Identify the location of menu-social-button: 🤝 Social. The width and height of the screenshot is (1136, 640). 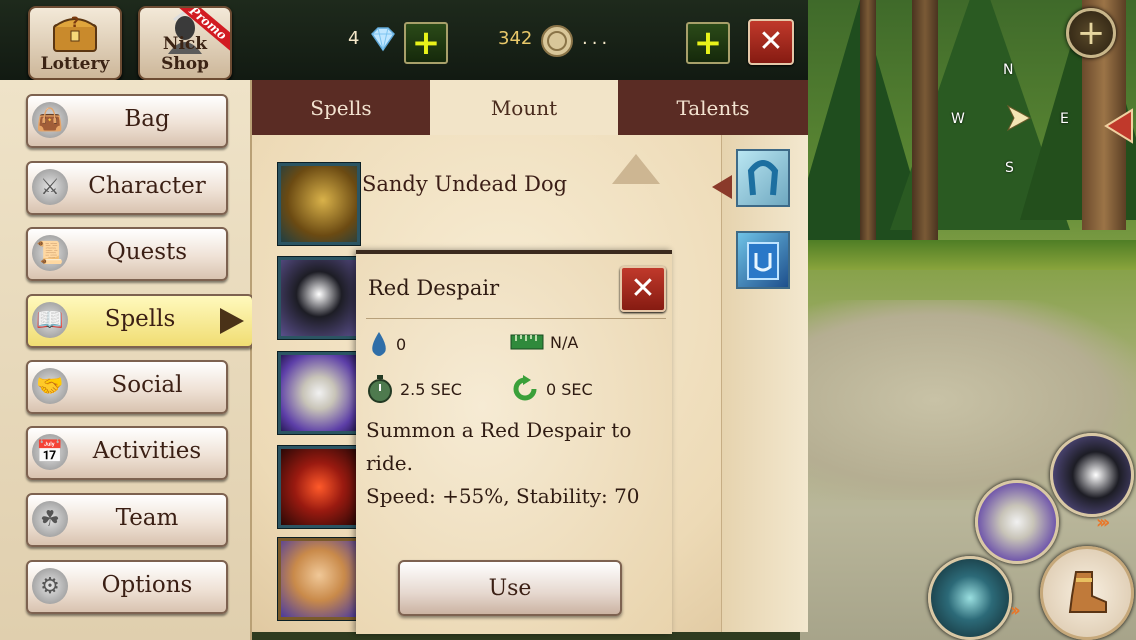
(127, 387).